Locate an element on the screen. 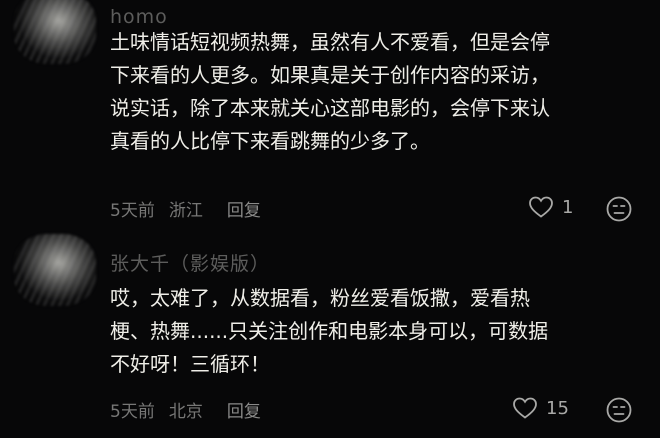  comment-location: 浙江 is located at coordinates (185, 211).